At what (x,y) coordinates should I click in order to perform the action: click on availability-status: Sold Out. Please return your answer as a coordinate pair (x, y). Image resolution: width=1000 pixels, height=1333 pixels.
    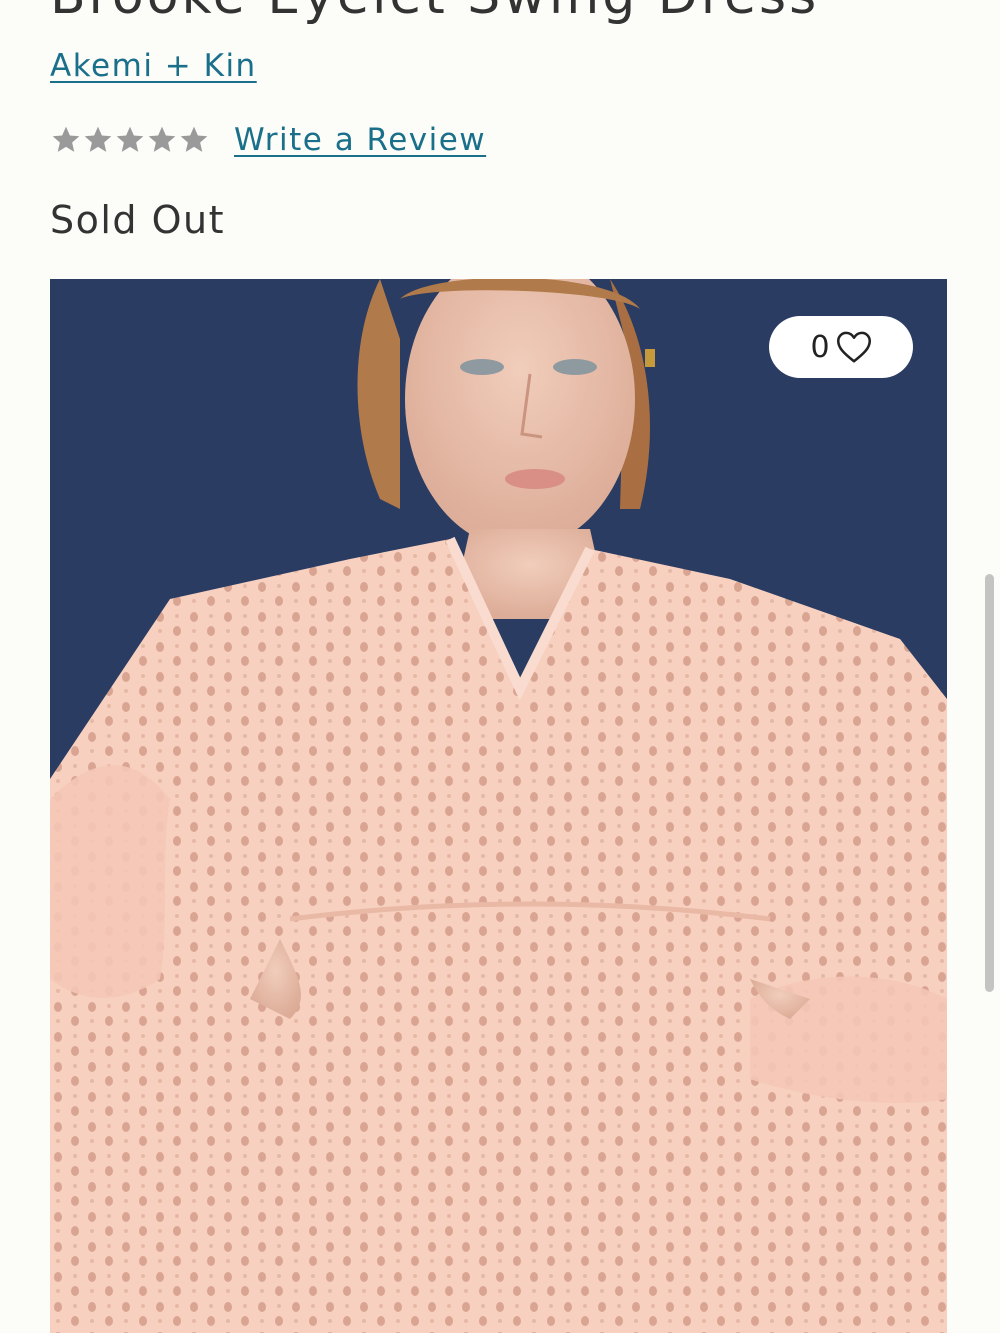
    Looking at the image, I should click on (138, 220).